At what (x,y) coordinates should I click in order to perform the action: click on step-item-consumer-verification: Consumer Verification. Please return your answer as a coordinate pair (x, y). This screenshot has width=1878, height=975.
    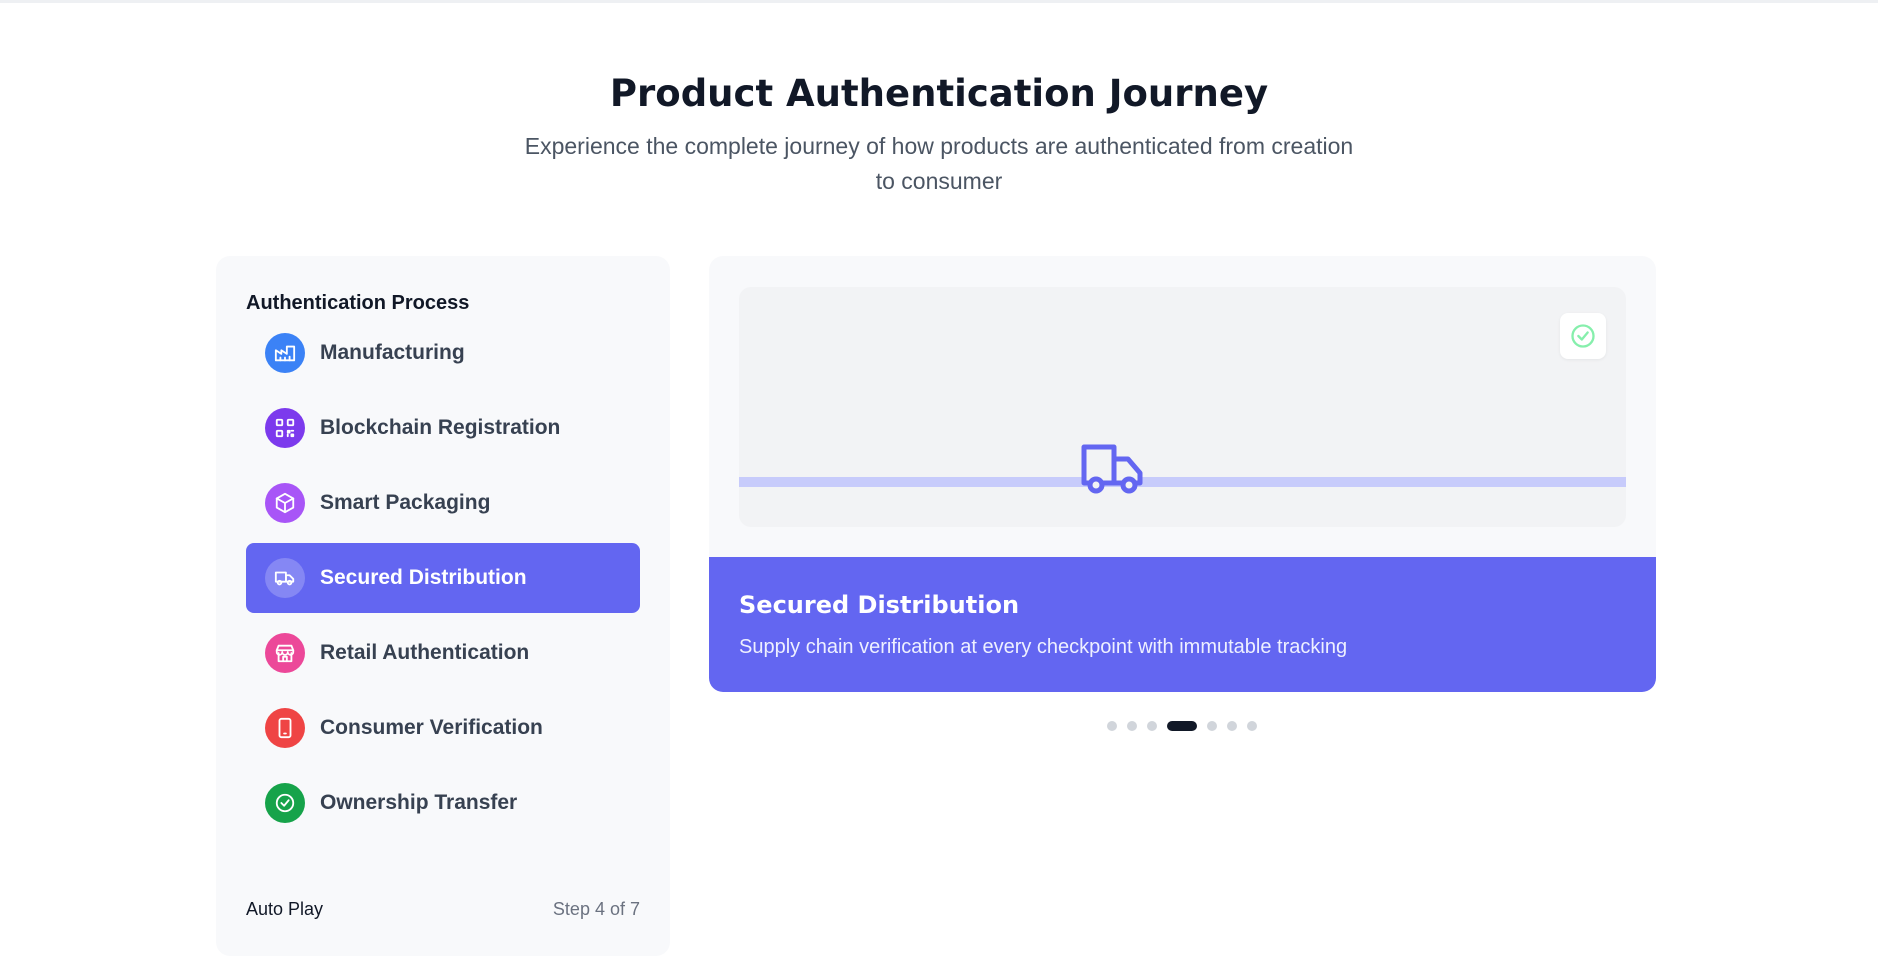
    Looking at the image, I should click on (443, 728).